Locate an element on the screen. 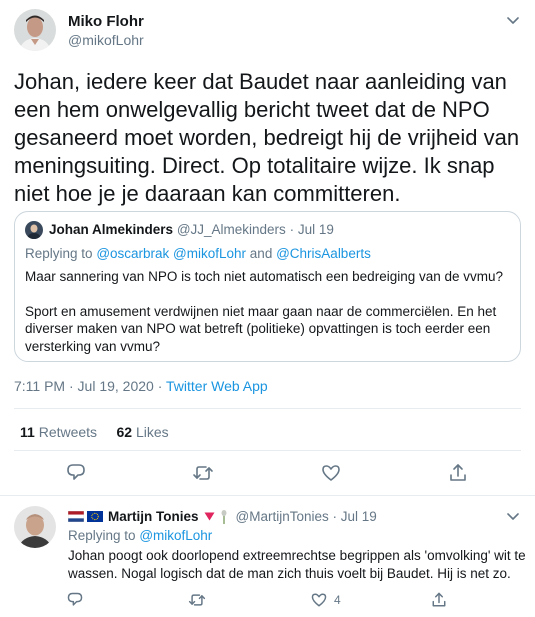 The height and width of the screenshot is (617, 535). eu-flag-icon is located at coordinates (95, 516).